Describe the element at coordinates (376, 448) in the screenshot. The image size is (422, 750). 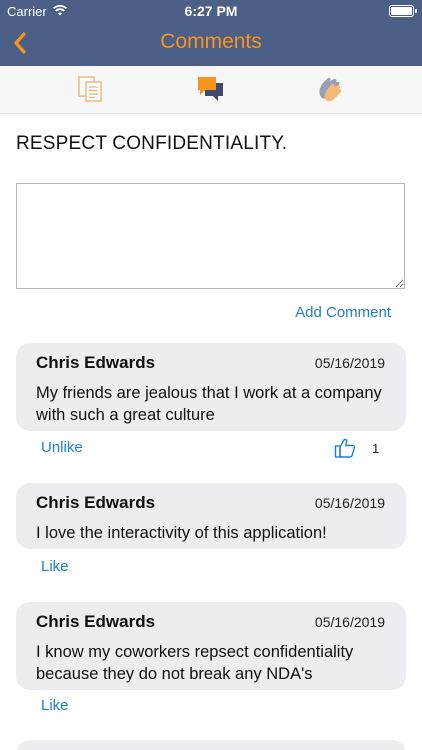
I see `like-count: 1` at that location.